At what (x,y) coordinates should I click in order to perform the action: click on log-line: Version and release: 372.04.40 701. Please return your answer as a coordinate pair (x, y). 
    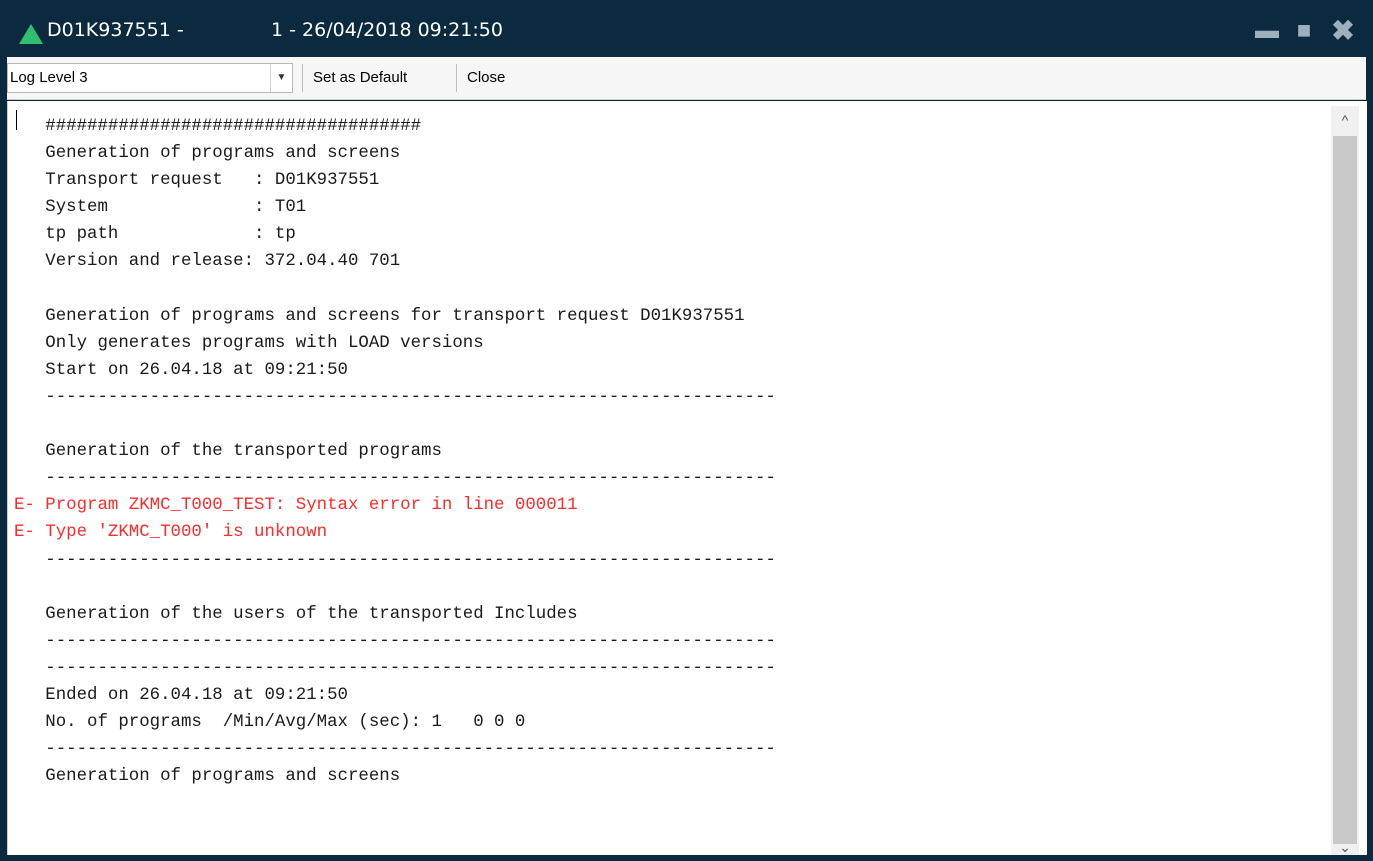
    Looking at the image, I should click on (207, 262).